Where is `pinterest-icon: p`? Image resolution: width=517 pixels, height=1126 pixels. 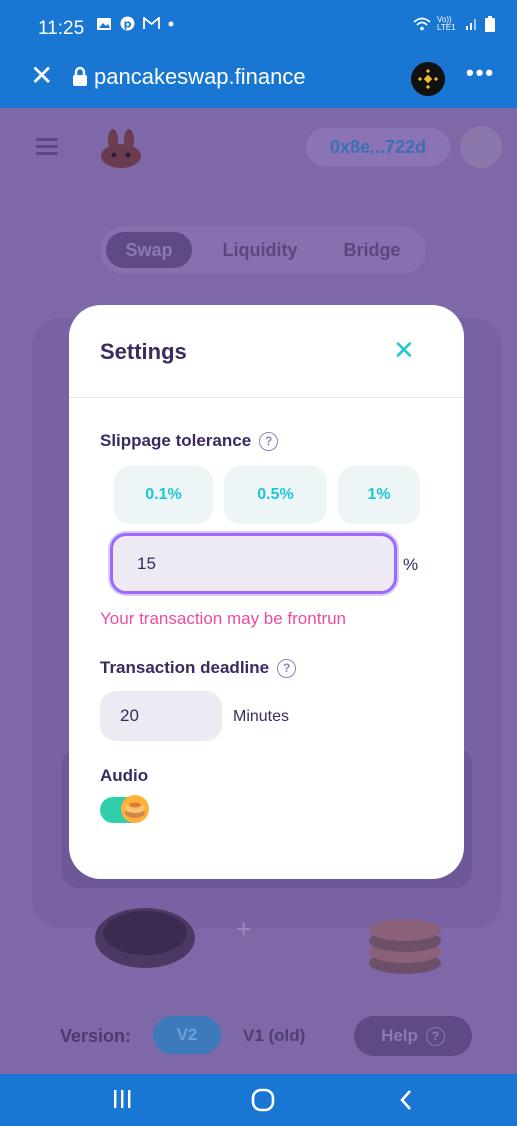
pinterest-icon: p is located at coordinates (127, 23).